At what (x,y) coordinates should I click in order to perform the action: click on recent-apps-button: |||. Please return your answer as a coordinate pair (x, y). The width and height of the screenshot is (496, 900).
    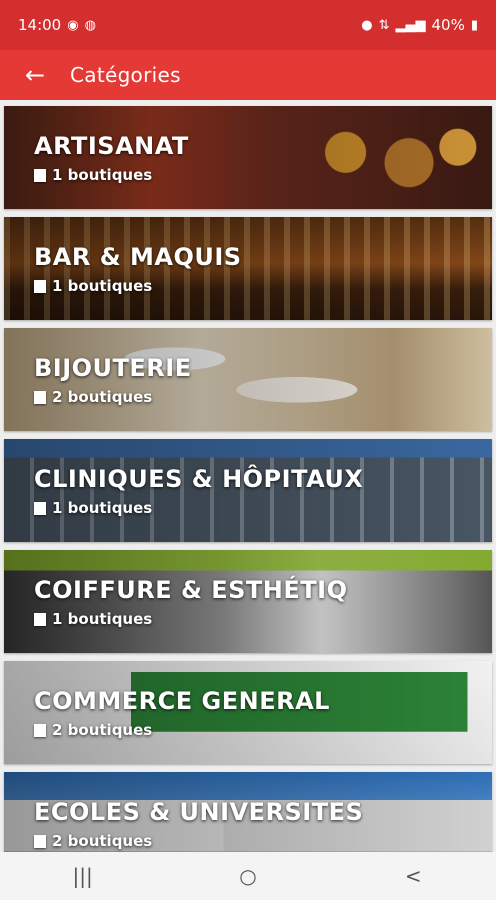
    Looking at the image, I should click on (83, 876).